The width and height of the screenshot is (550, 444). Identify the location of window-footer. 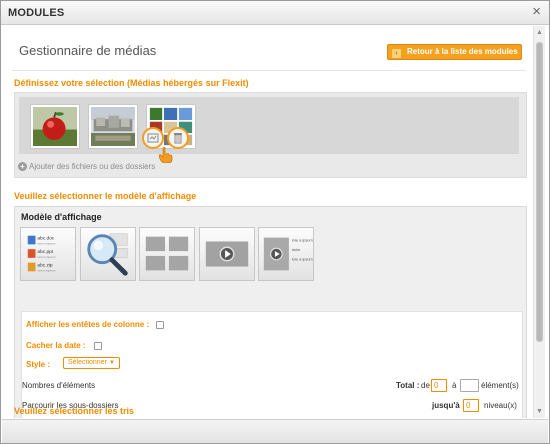
(275, 431).